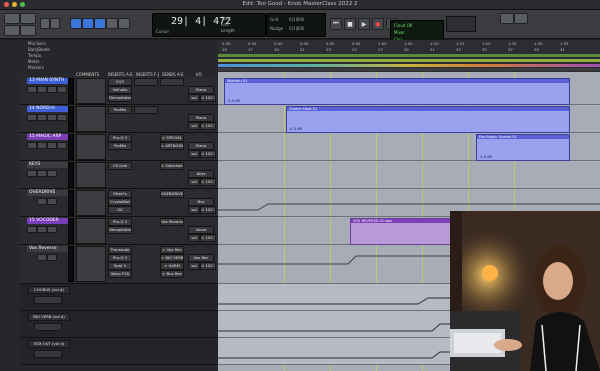  I want to click on send-slot: > Bus Rev, so click(172, 274).